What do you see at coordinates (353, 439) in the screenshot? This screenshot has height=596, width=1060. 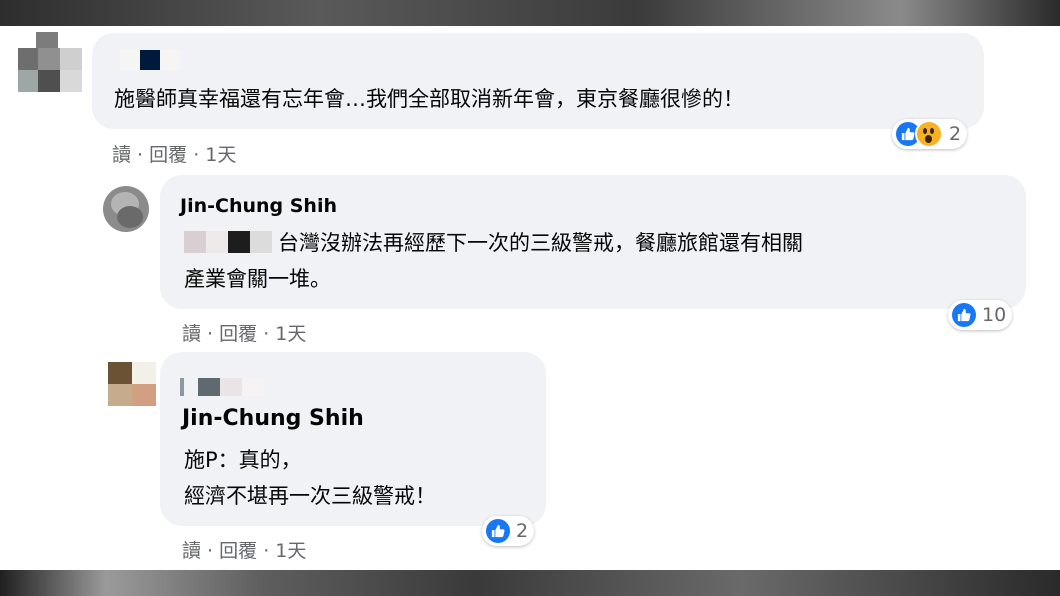 I see `reply-bubble: Jin-Chung Shih 施P：真的， 經濟不堪再一次三級警戒！` at bounding box center [353, 439].